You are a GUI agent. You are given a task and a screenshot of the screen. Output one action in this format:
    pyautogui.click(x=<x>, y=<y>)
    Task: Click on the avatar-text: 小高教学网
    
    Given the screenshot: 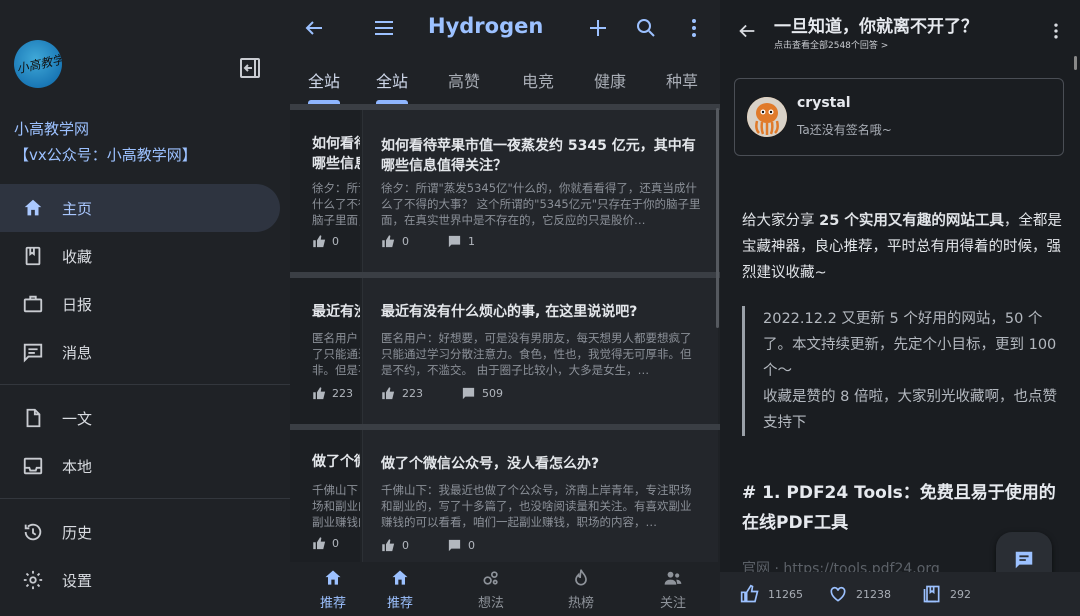 What is the action you would take?
    pyautogui.click(x=38, y=63)
    